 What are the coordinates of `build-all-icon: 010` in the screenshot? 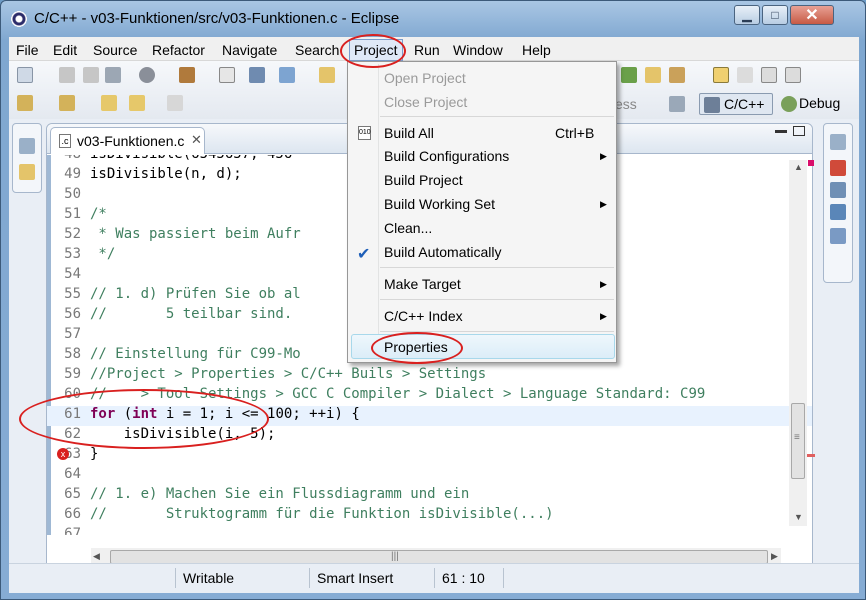 It's located at (364, 133).